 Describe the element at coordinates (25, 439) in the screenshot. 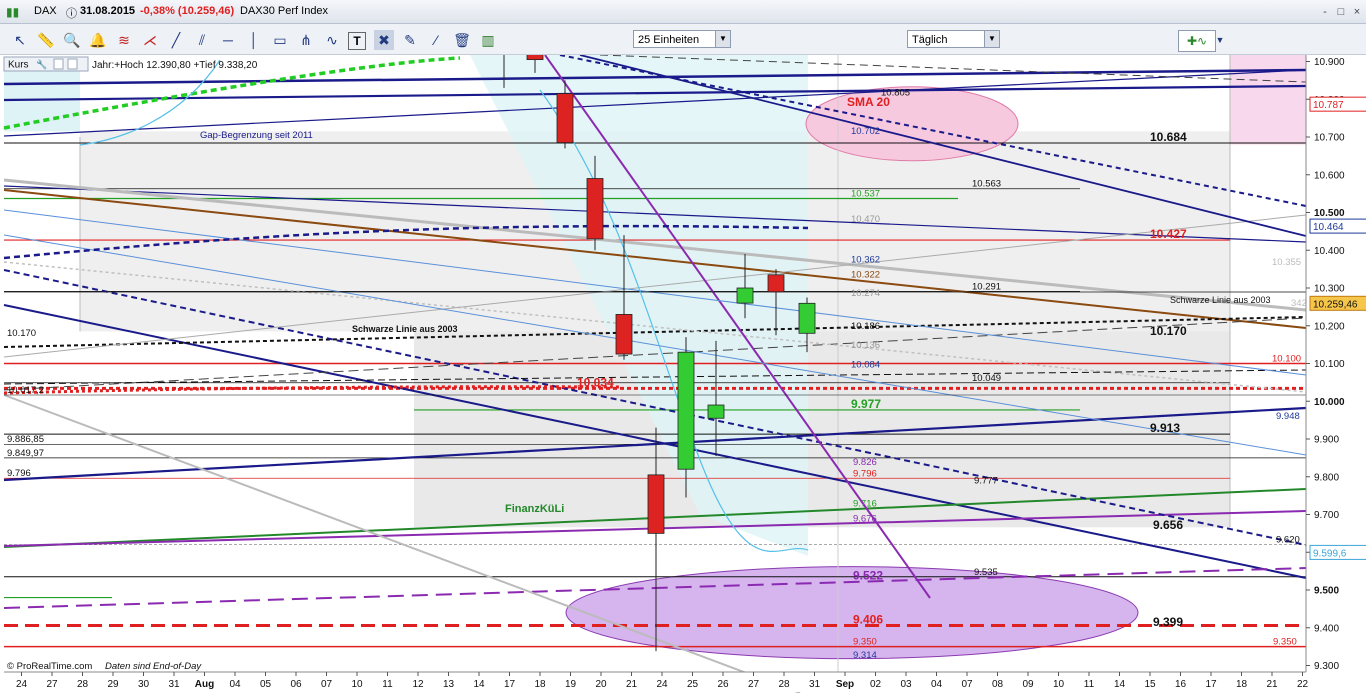

I see `level-label: 9.886,85` at that location.